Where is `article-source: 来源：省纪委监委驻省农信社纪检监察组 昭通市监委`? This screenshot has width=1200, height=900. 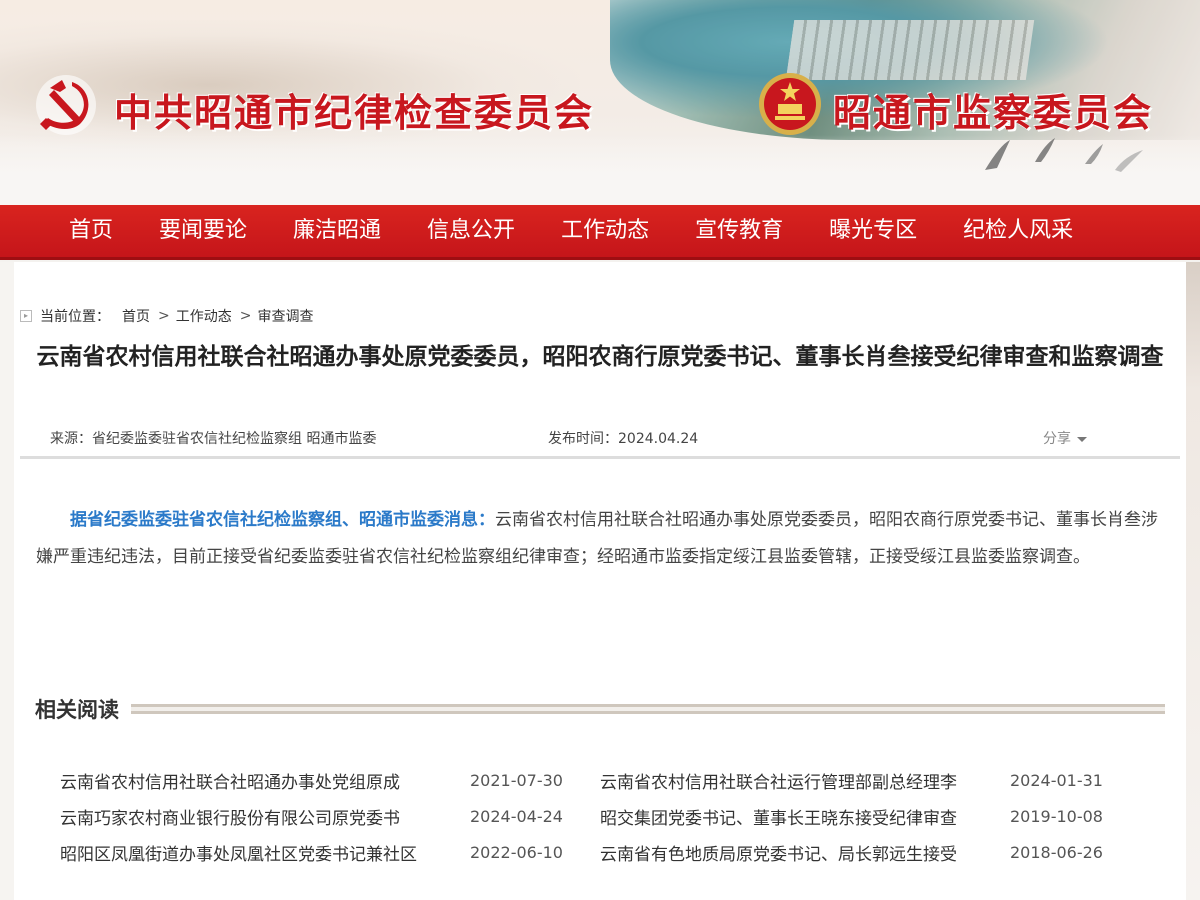 article-source: 来源：省纪委监委驻省农信社纪检监察组 昭通市监委 is located at coordinates (213, 439).